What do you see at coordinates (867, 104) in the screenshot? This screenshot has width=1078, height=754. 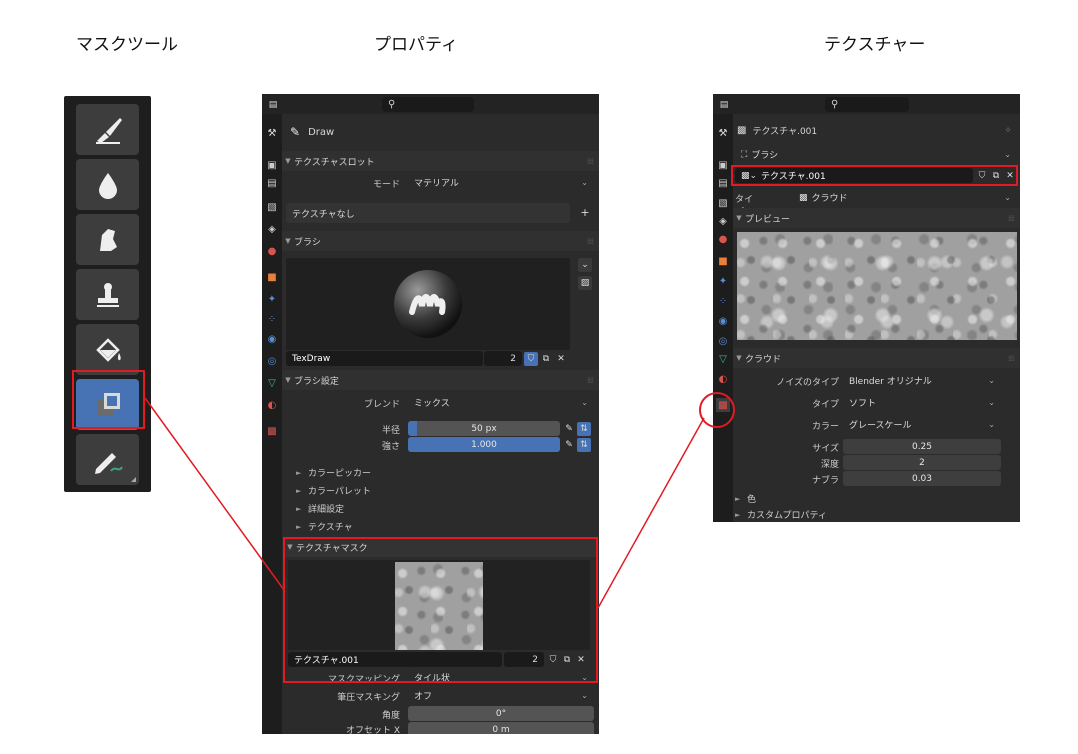 I see `texture-panel-search: ⚲` at bounding box center [867, 104].